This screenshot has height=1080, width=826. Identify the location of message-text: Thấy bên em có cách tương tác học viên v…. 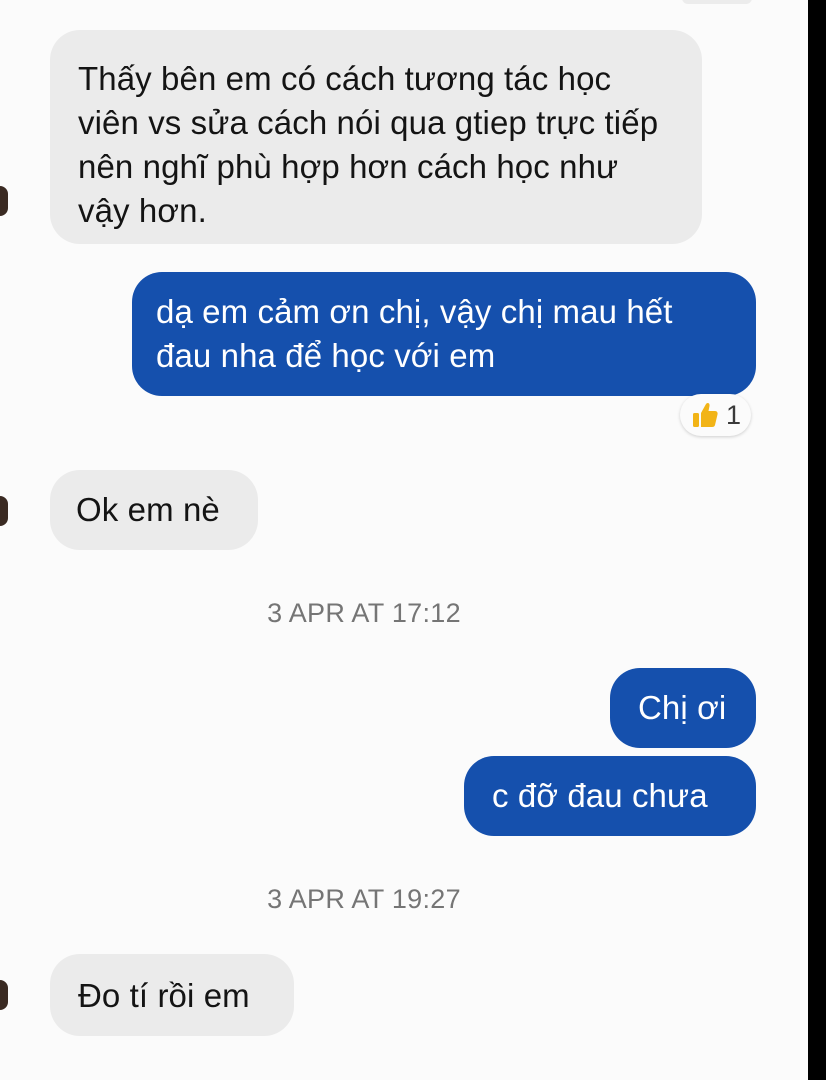
(368, 144).